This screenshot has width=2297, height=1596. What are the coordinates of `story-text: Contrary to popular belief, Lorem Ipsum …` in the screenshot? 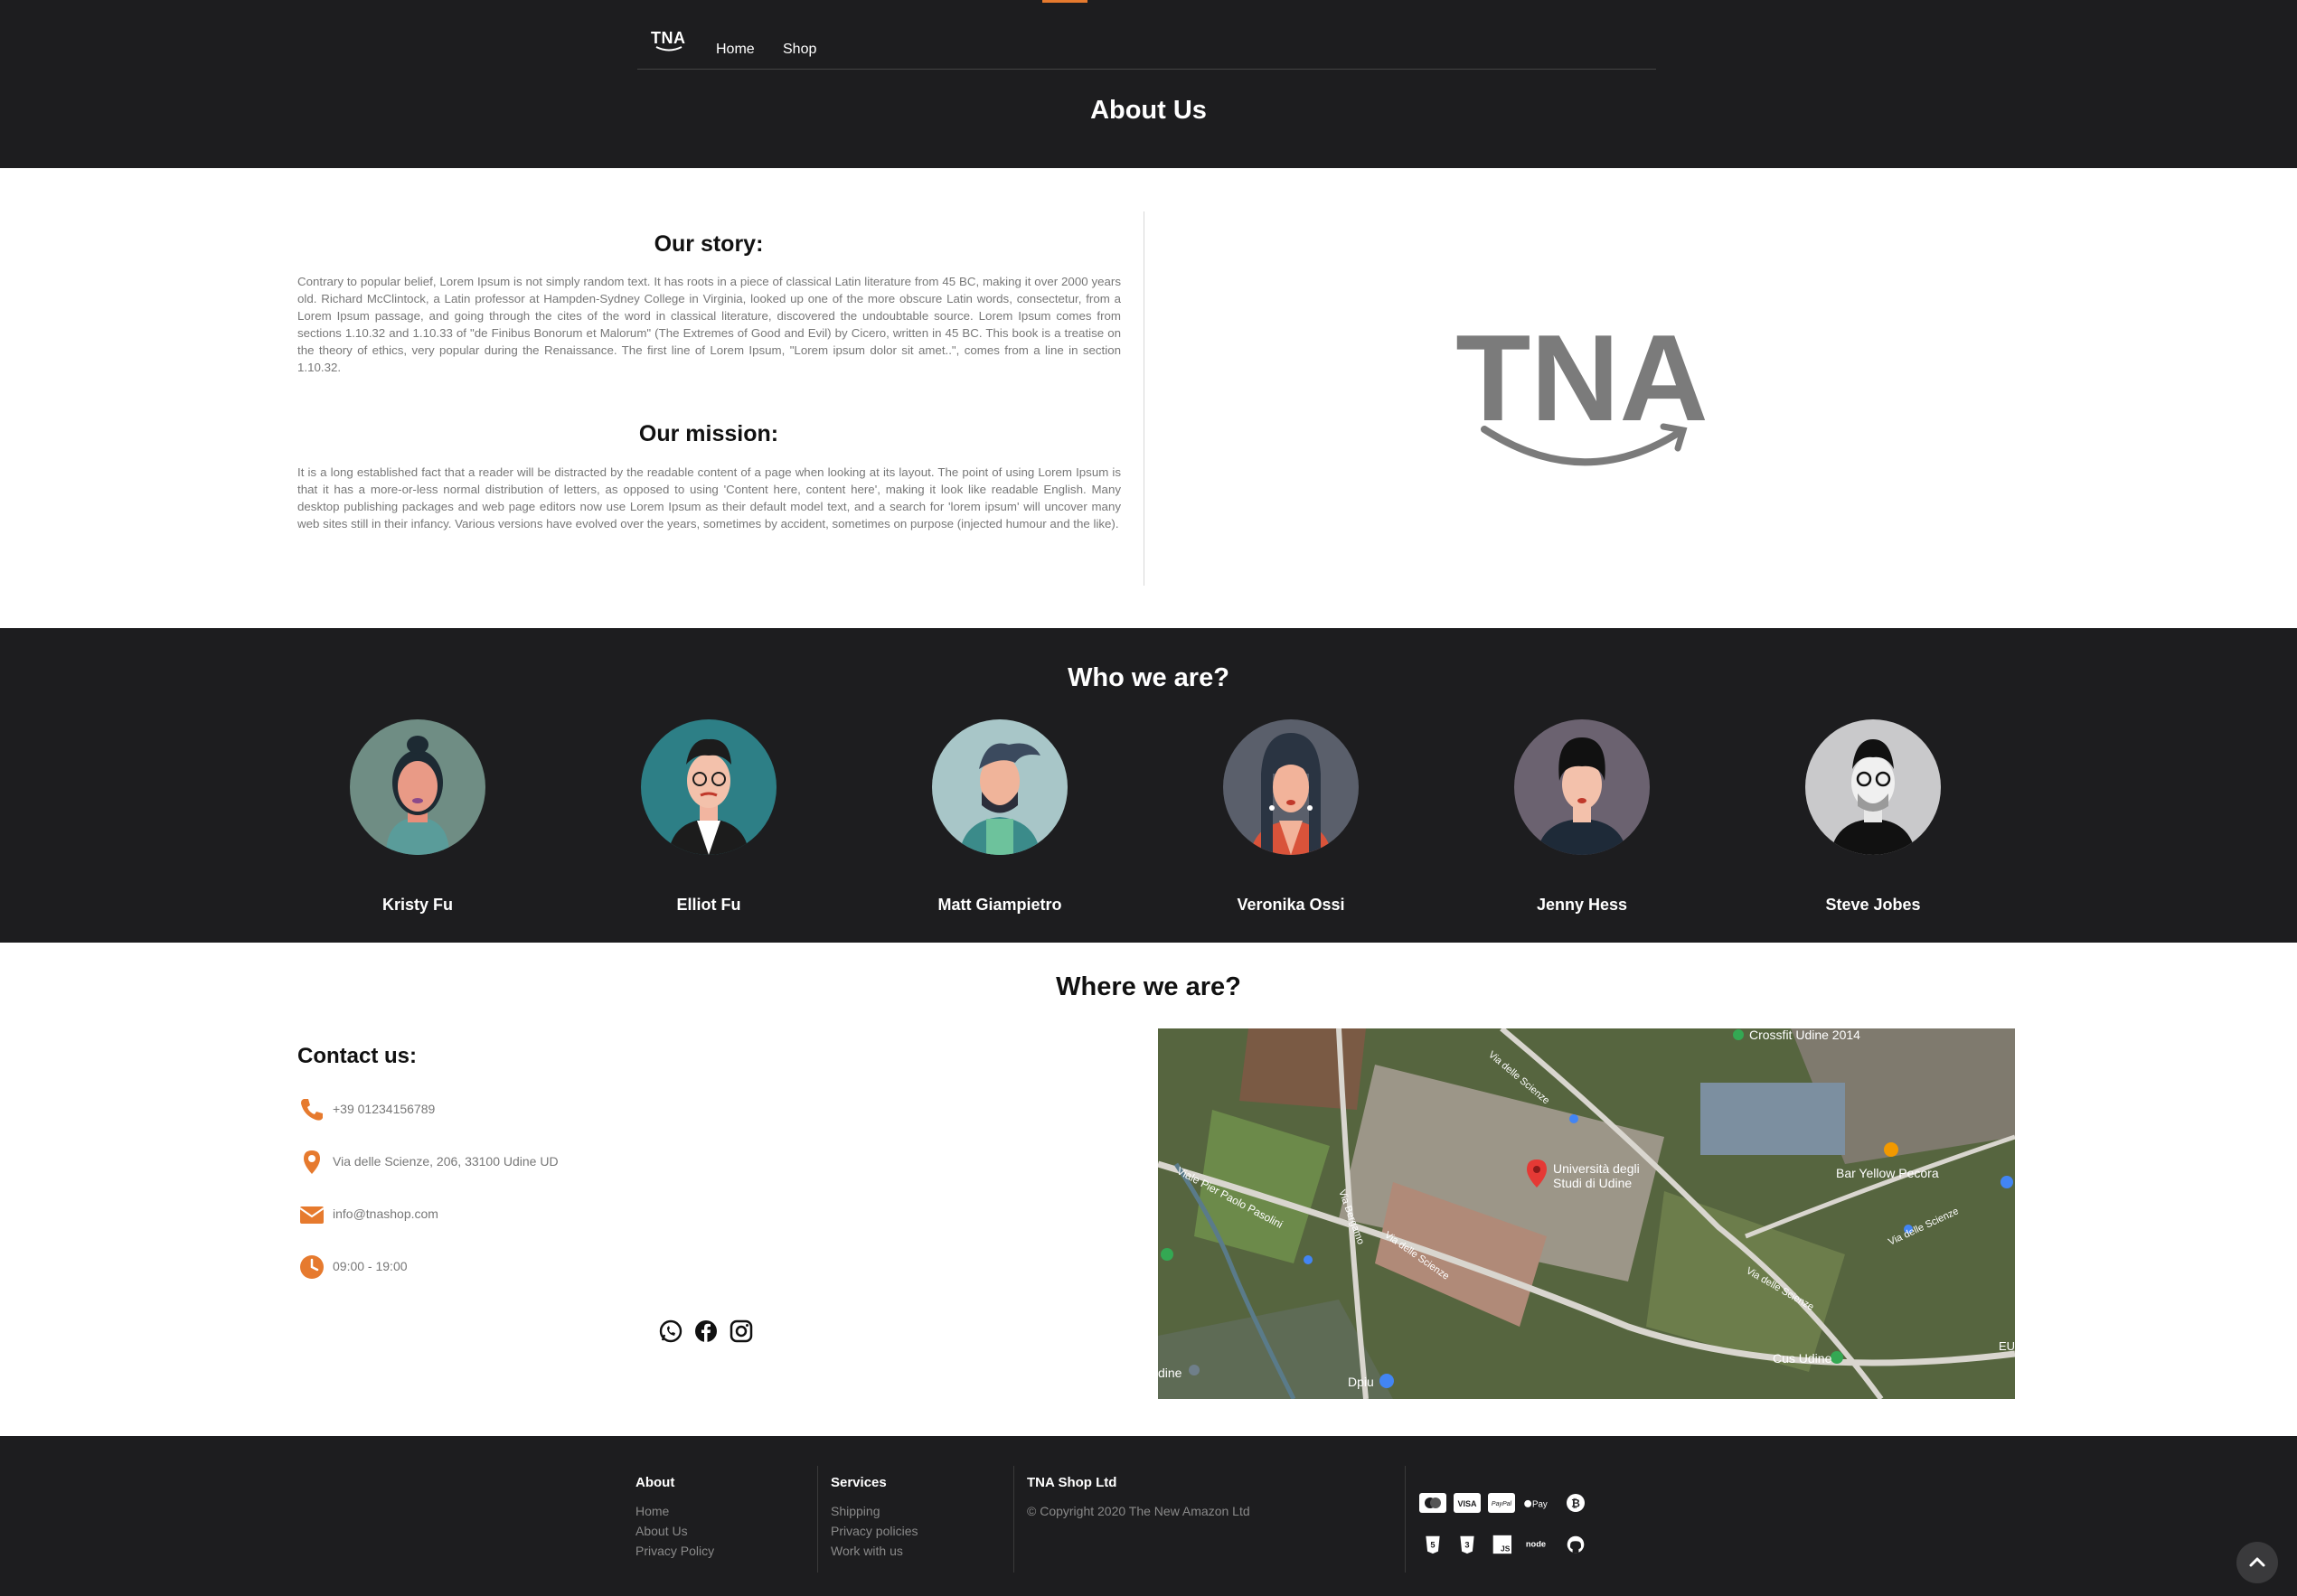 It's located at (709, 324).